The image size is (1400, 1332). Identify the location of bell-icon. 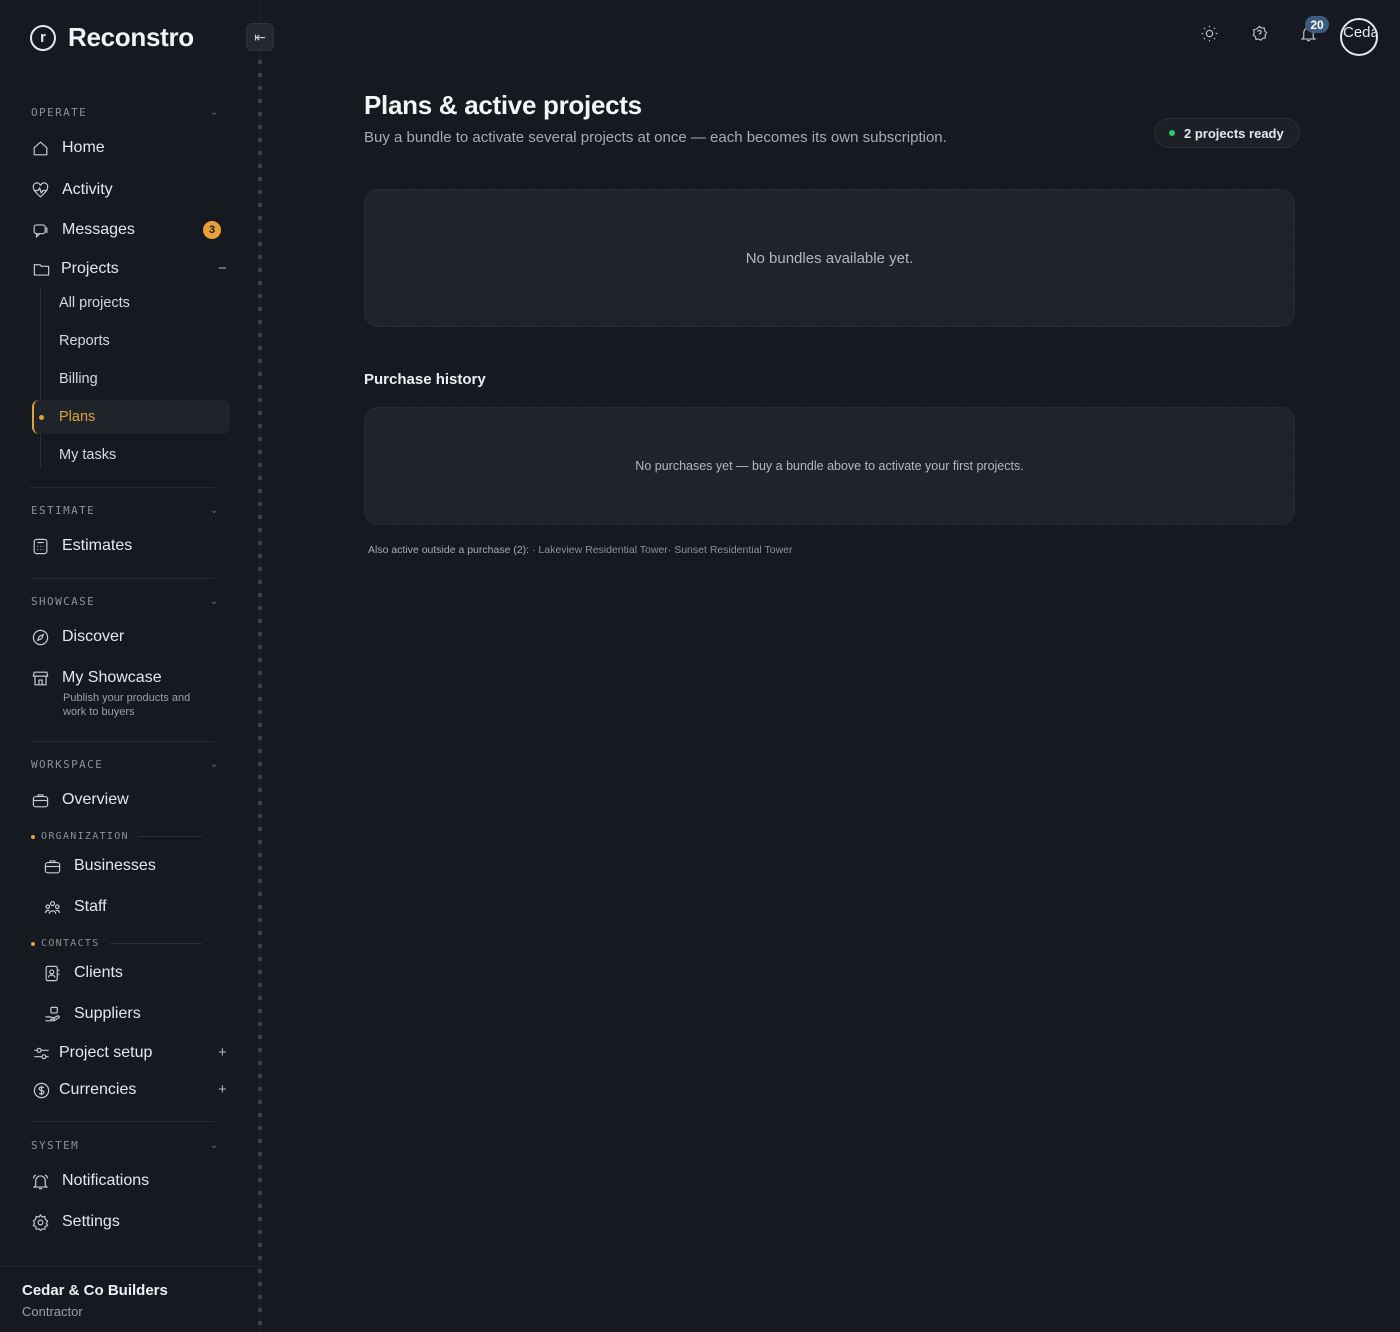
(40, 1181).